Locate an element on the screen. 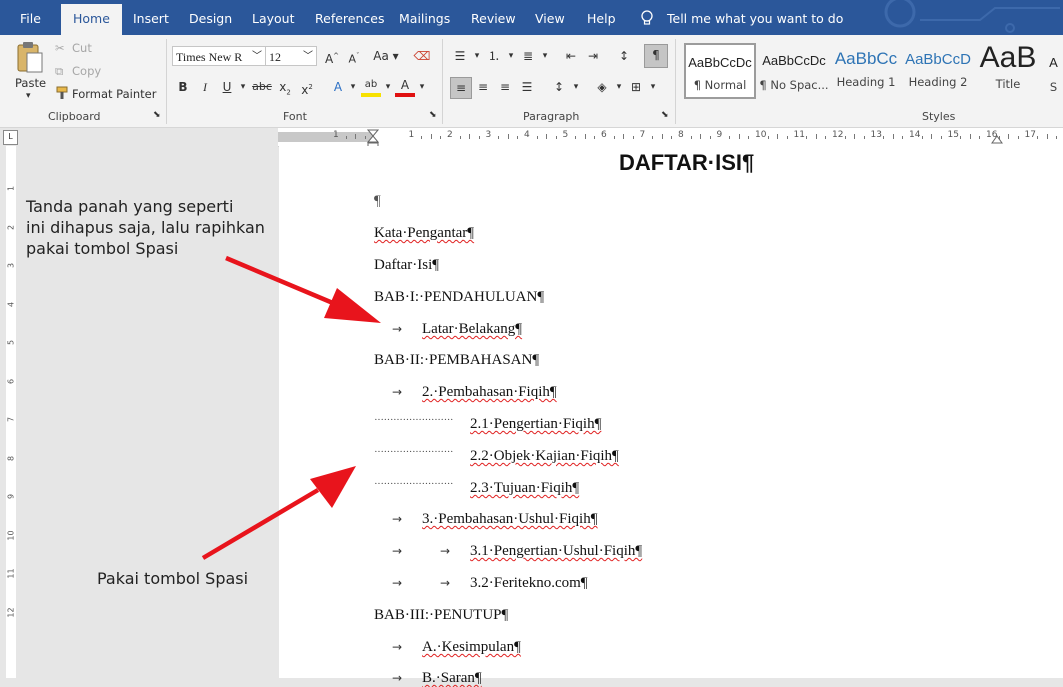 This screenshot has width=1063, height=687. annotation-arrow-2-shaft is located at coordinates (260, 524).